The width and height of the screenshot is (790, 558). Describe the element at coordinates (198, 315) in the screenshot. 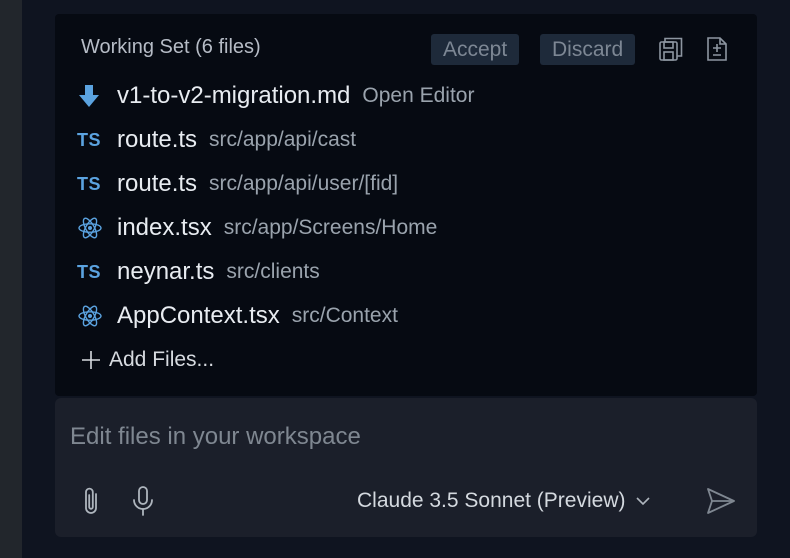

I see `file-name: AppContext.tsx` at that location.